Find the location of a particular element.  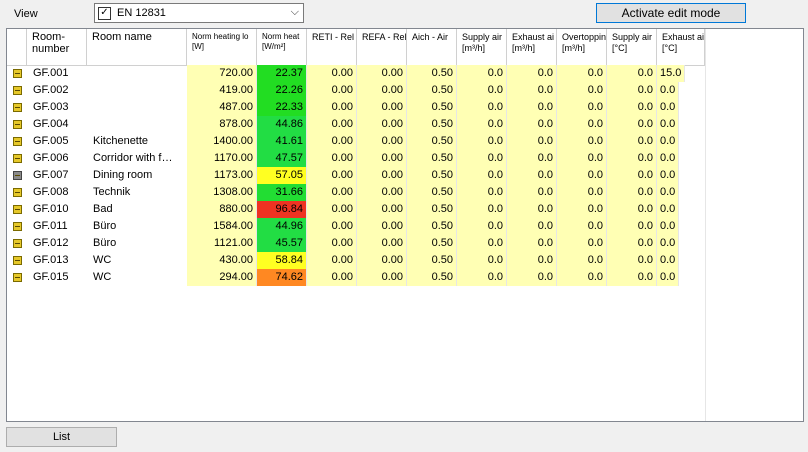

cell-spec: 45.57 is located at coordinates (282, 243).